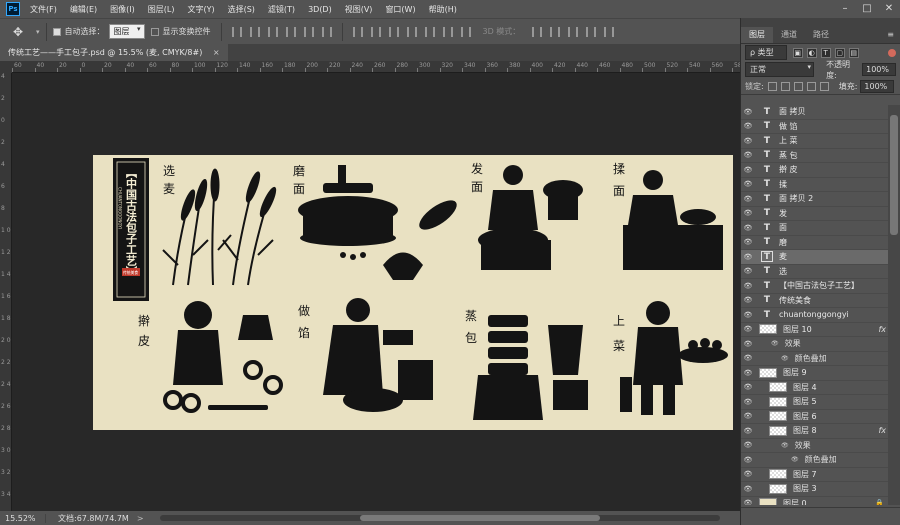 This screenshot has height=525, width=900. Describe the element at coordinates (814, 402) in the screenshot. I see `layer-row: 👁 图层 5` at that location.